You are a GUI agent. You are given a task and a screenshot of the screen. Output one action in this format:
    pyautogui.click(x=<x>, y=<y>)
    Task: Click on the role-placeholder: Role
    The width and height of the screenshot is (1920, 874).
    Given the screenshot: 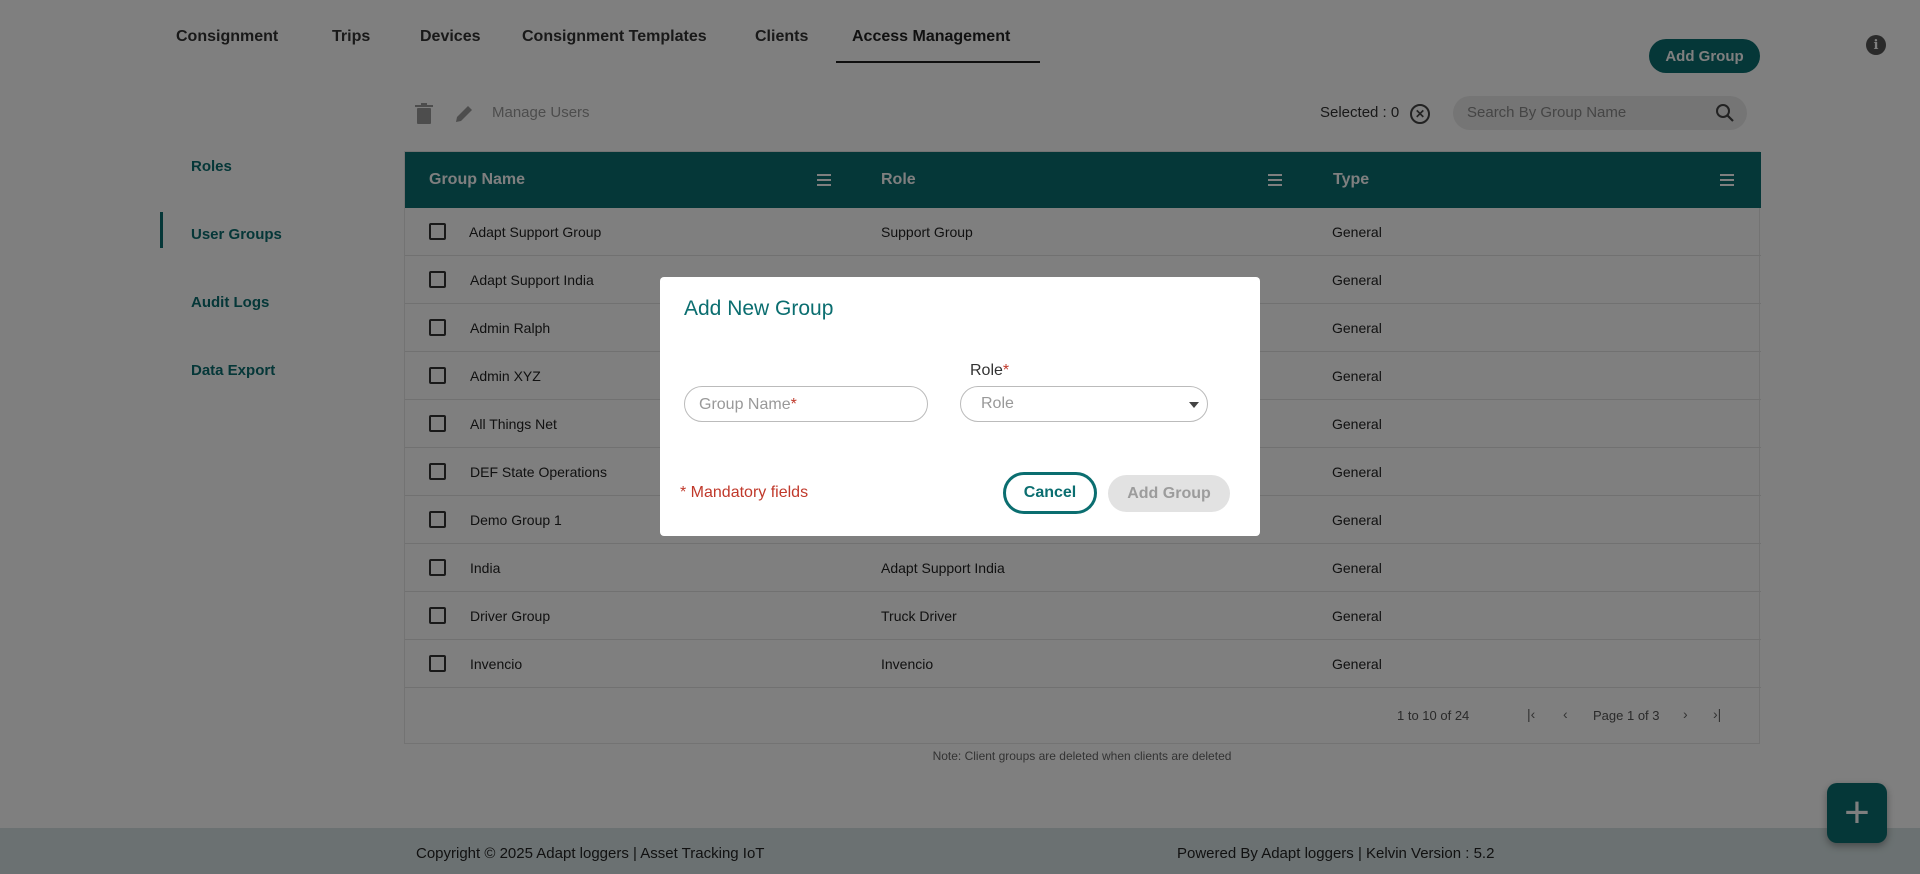 What is the action you would take?
    pyautogui.click(x=997, y=403)
    